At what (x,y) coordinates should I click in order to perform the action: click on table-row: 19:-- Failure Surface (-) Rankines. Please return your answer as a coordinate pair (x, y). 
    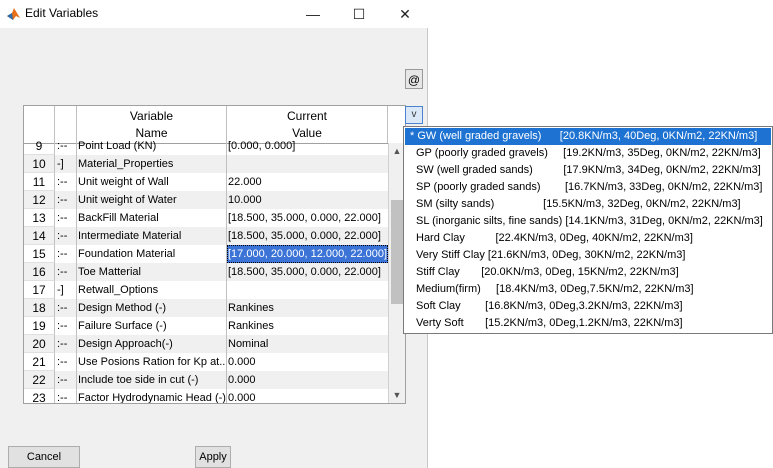
    Looking at the image, I should click on (206, 326).